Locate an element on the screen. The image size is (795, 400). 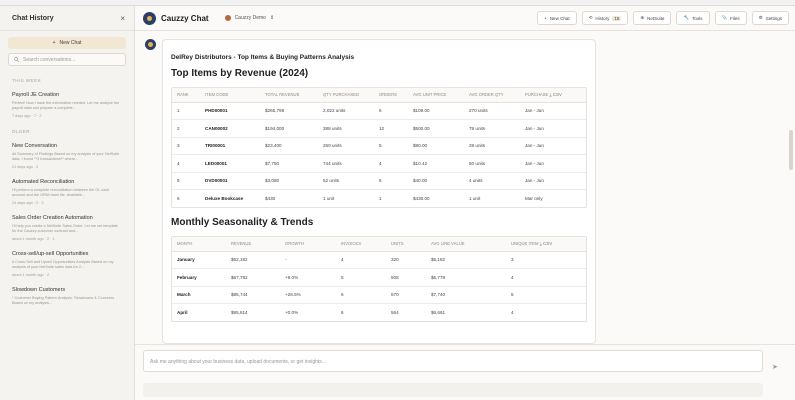
table-cell: PHD00001 is located at coordinates (230, 111).